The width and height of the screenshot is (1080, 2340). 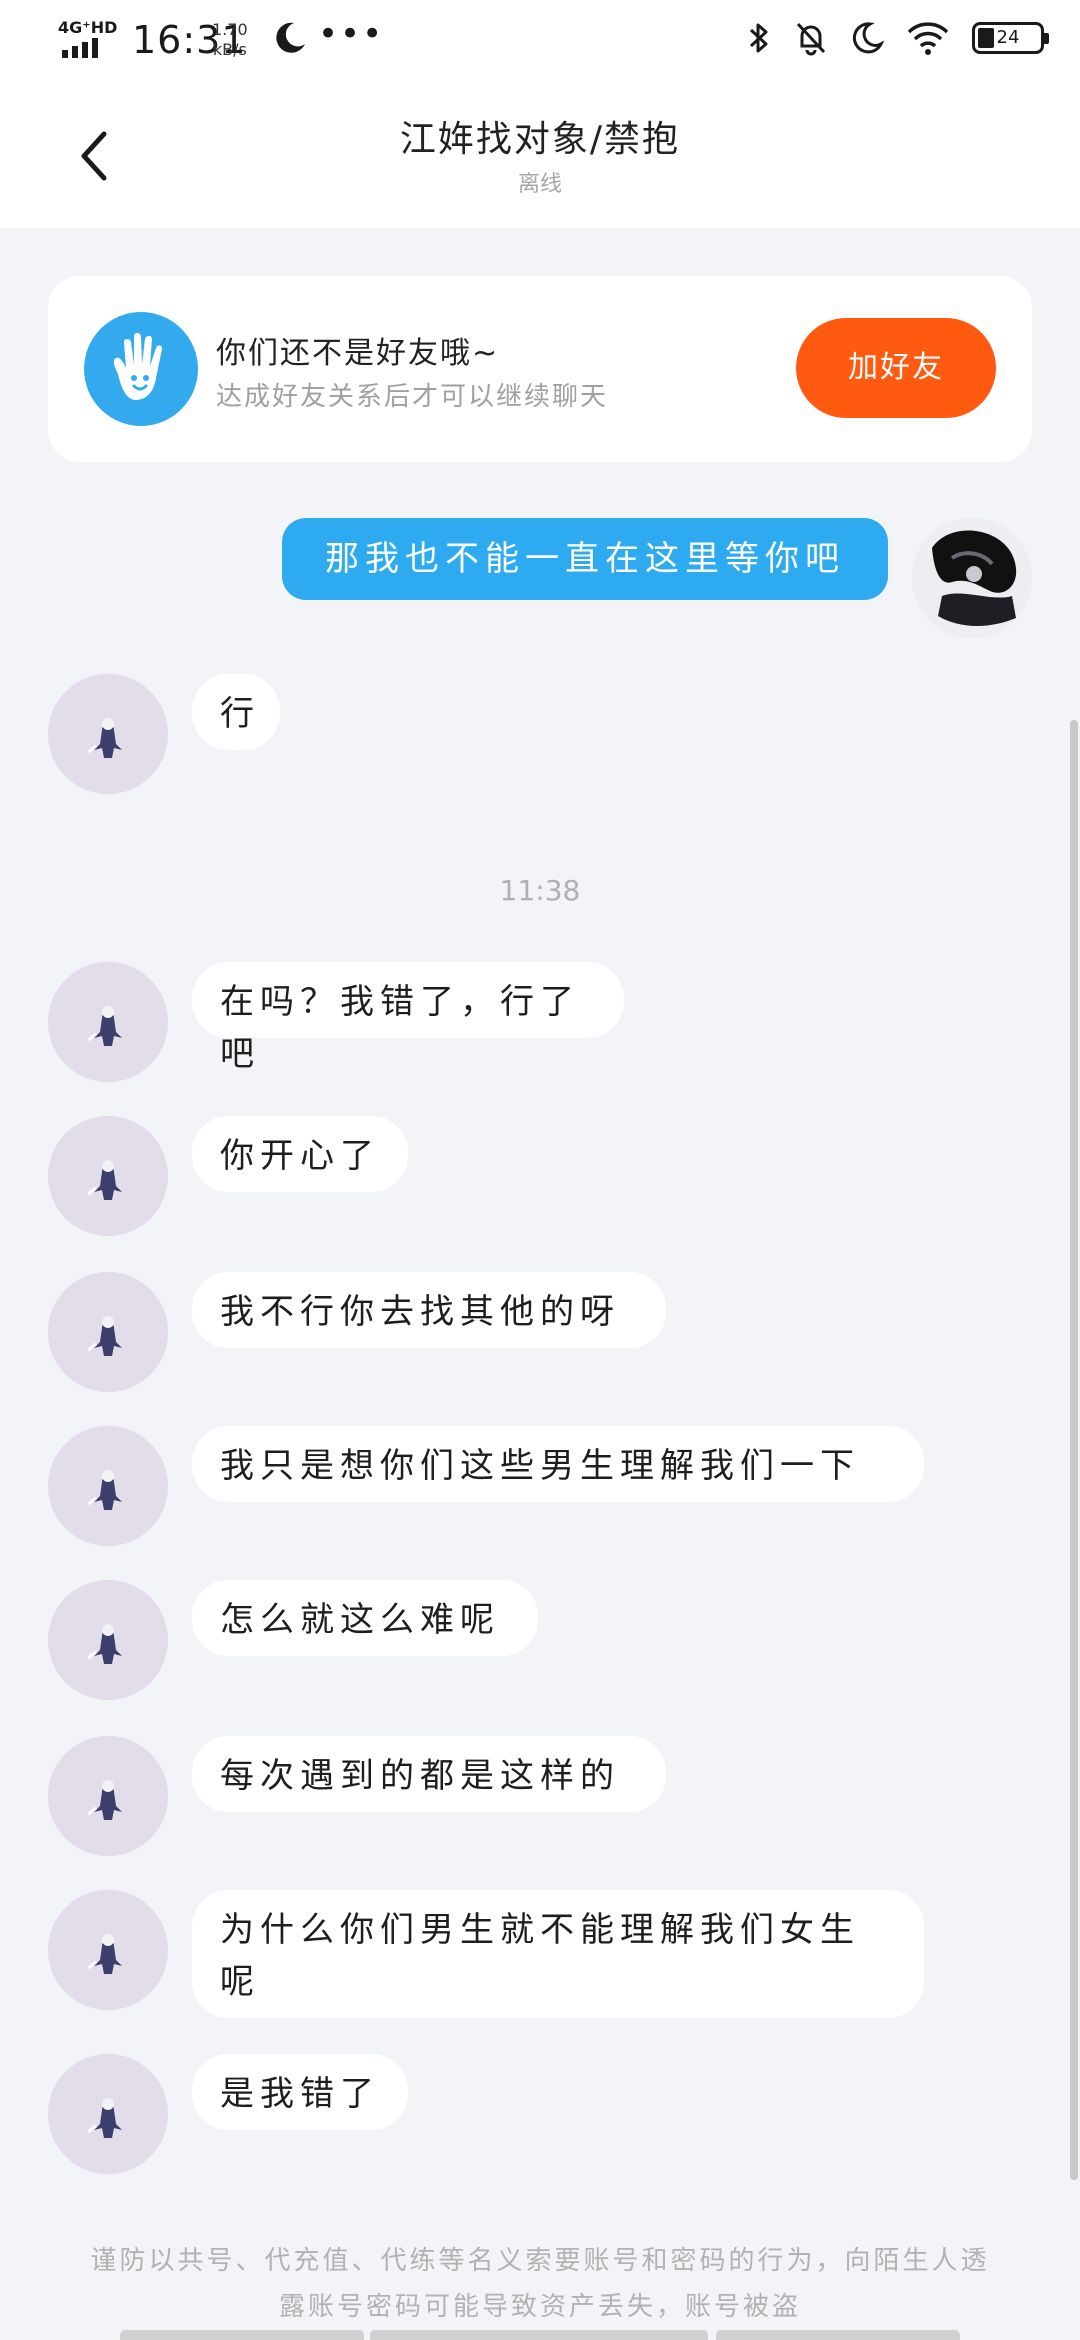 What do you see at coordinates (1074, 1450) in the screenshot?
I see `scrollbar` at bounding box center [1074, 1450].